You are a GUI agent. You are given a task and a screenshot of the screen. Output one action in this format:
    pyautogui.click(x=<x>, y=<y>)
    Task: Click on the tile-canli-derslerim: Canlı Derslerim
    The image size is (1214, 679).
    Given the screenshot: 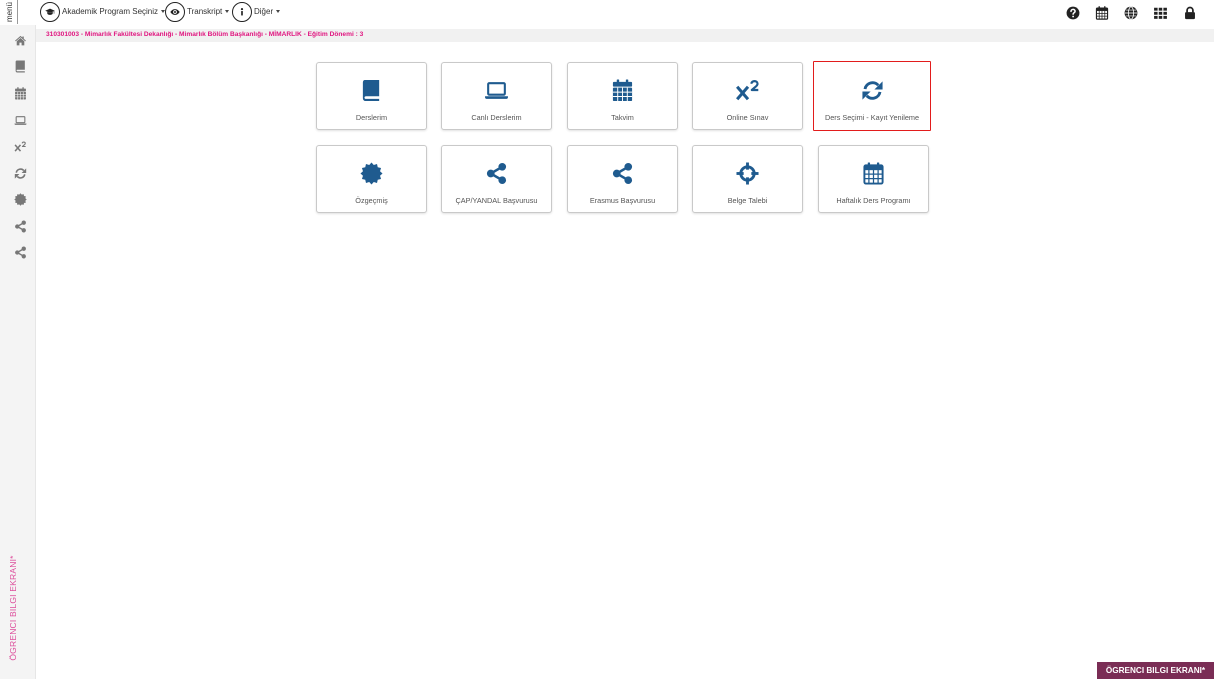 What is the action you would take?
    pyautogui.click(x=496, y=96)
    